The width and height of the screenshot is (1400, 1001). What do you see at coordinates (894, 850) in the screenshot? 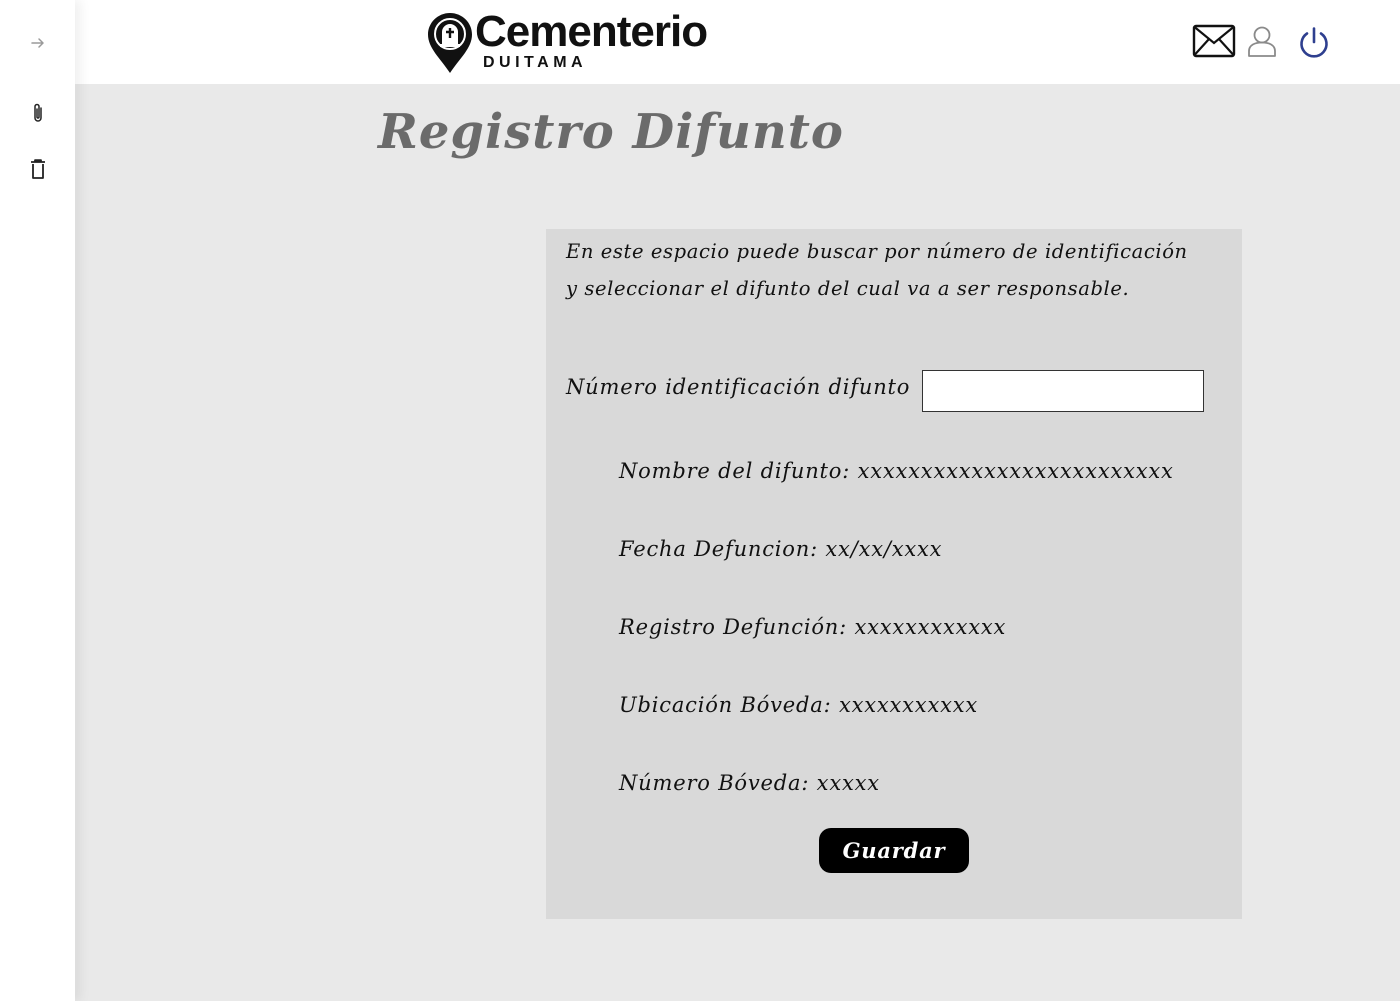
I see `save-button: Guardar` at bounding box center [894, 850].